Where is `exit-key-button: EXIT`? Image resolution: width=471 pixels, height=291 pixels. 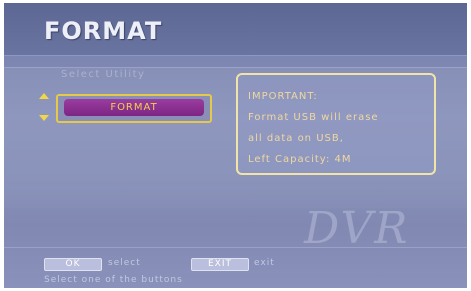 exit-key-button: EXIT is located at coordinates (220, 264).